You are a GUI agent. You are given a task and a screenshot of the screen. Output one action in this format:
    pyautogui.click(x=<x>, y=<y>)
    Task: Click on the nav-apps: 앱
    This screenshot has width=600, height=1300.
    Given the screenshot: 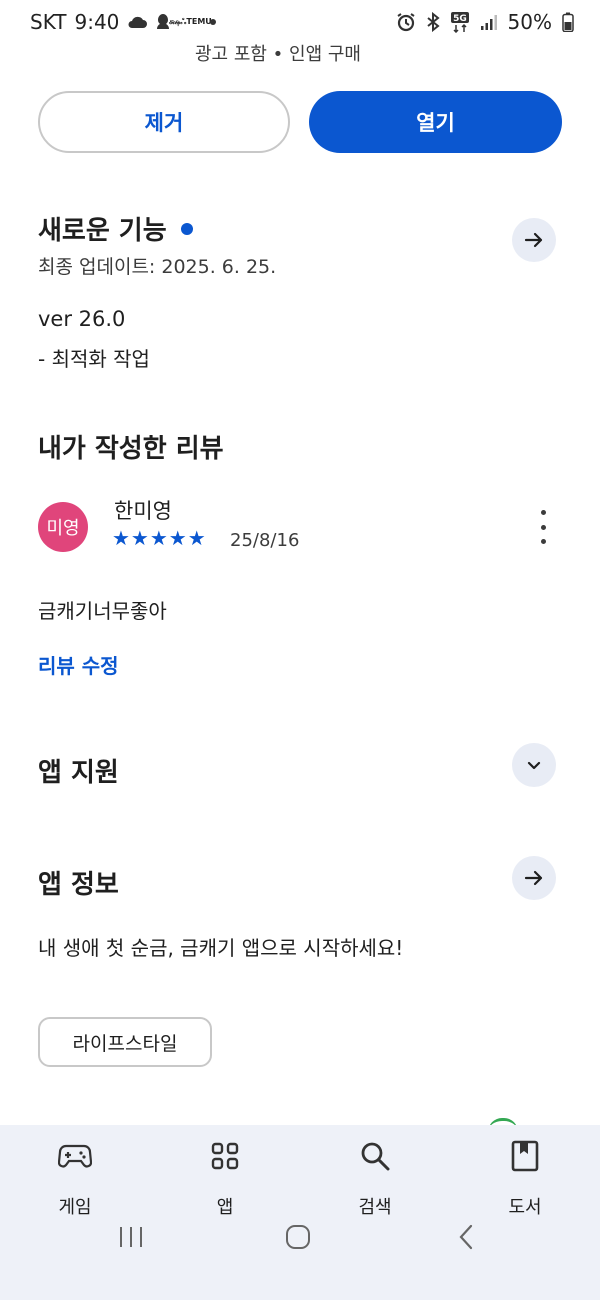 What is the action you would take?
    pyautogui.click(x=225, y=1179)
    